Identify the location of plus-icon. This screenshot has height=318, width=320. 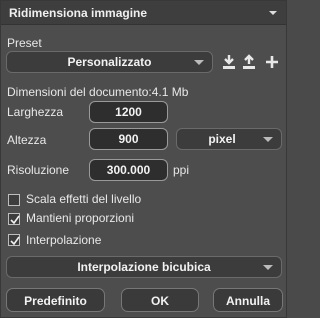
(272, 62).